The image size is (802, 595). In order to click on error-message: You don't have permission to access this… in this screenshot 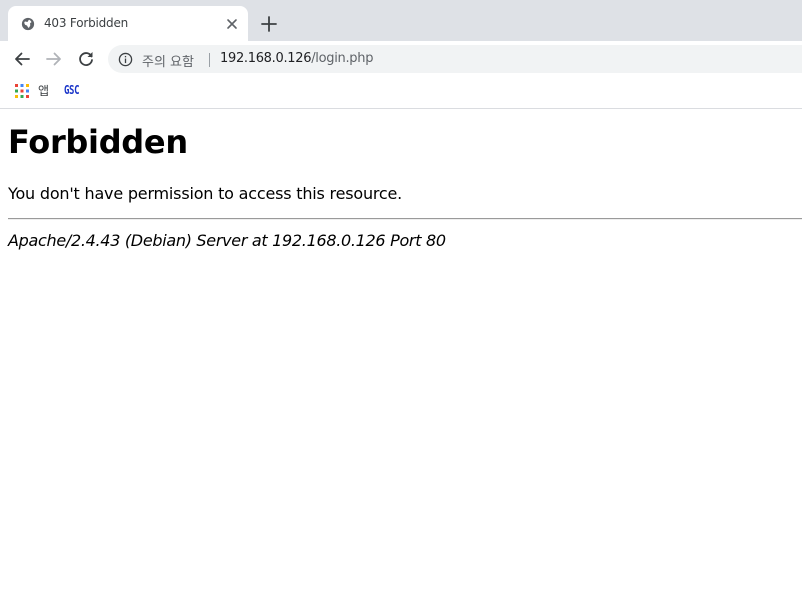, I will do `click(205, 193)`.